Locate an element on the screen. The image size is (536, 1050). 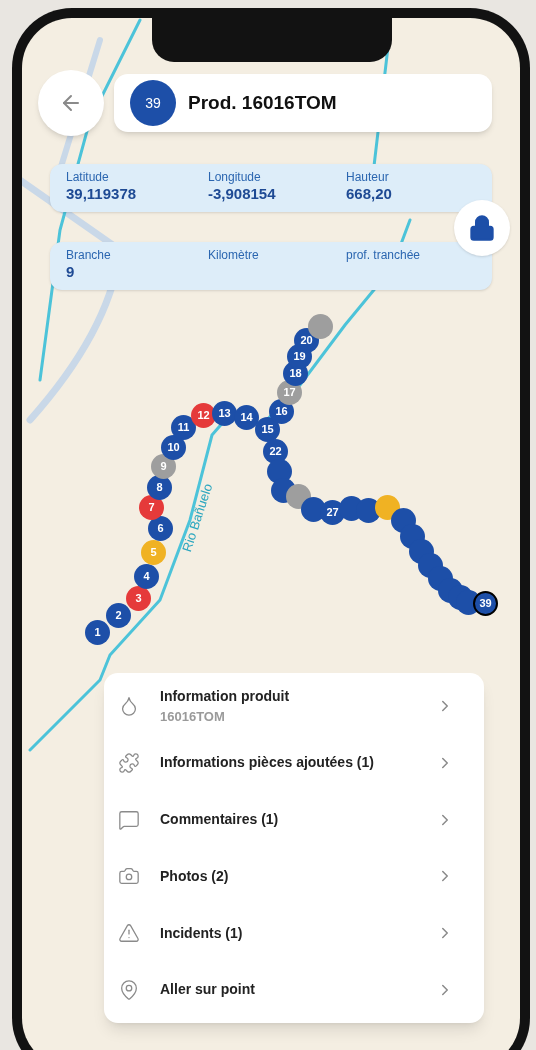
field-label: Kilomètre is located at coordinates (234, 255).